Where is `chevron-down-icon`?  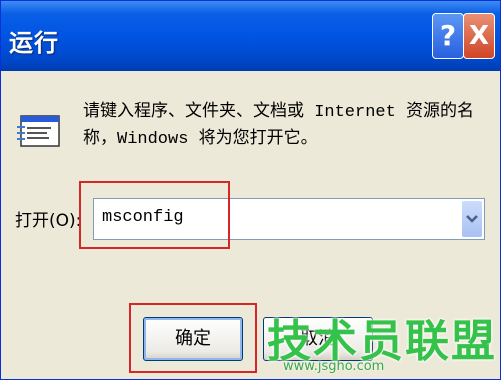
chevron-down-icon is located at coordinates (472, 219).